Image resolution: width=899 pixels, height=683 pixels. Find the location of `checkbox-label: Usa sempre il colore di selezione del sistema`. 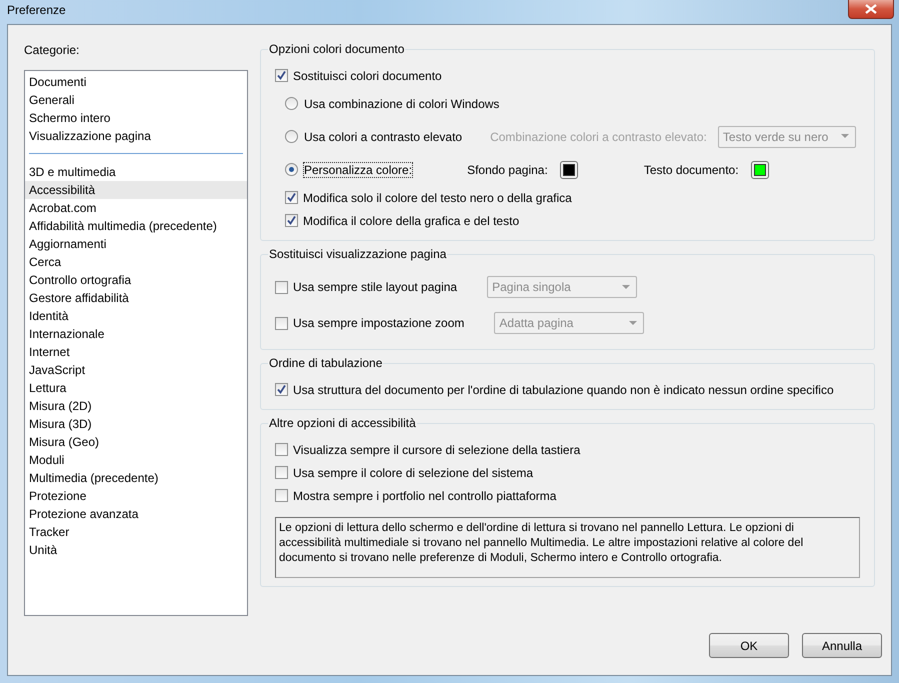

checkbox-label: Usa sempre il colore di selezione del sistema is located at coordinates (413, 473).